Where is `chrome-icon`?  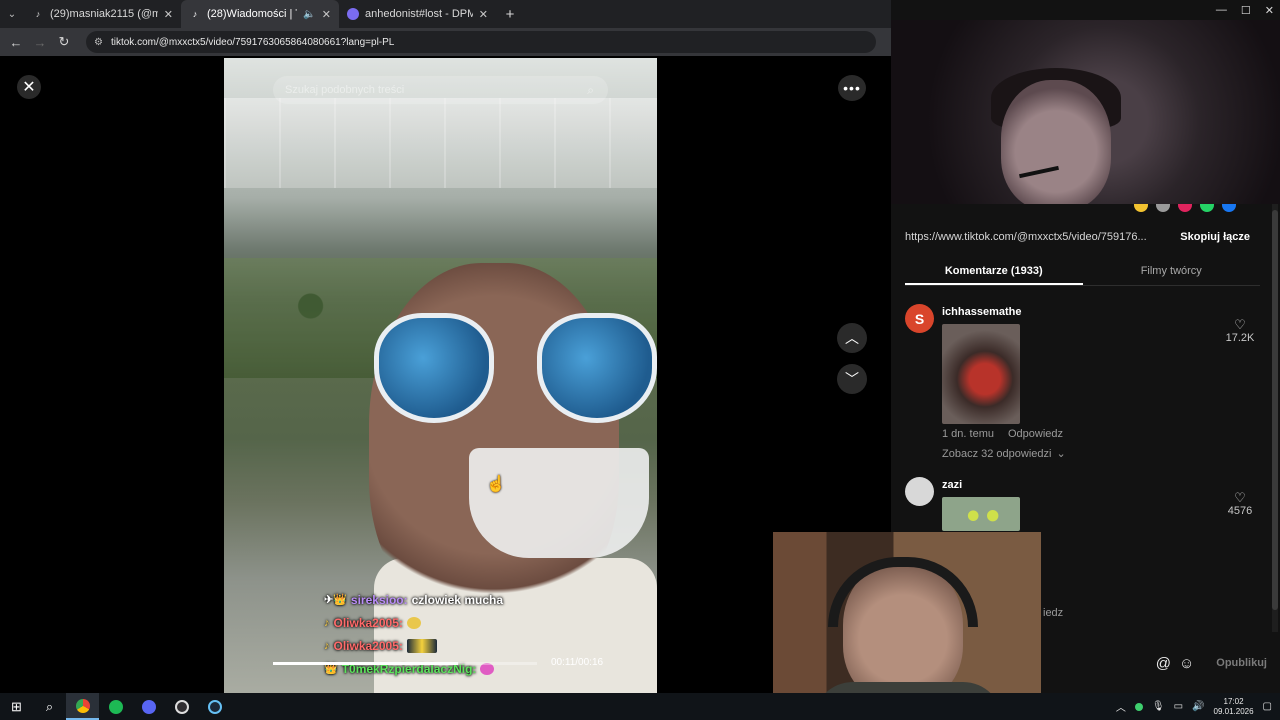
chrome-icon is located at coordinates (82, 706).